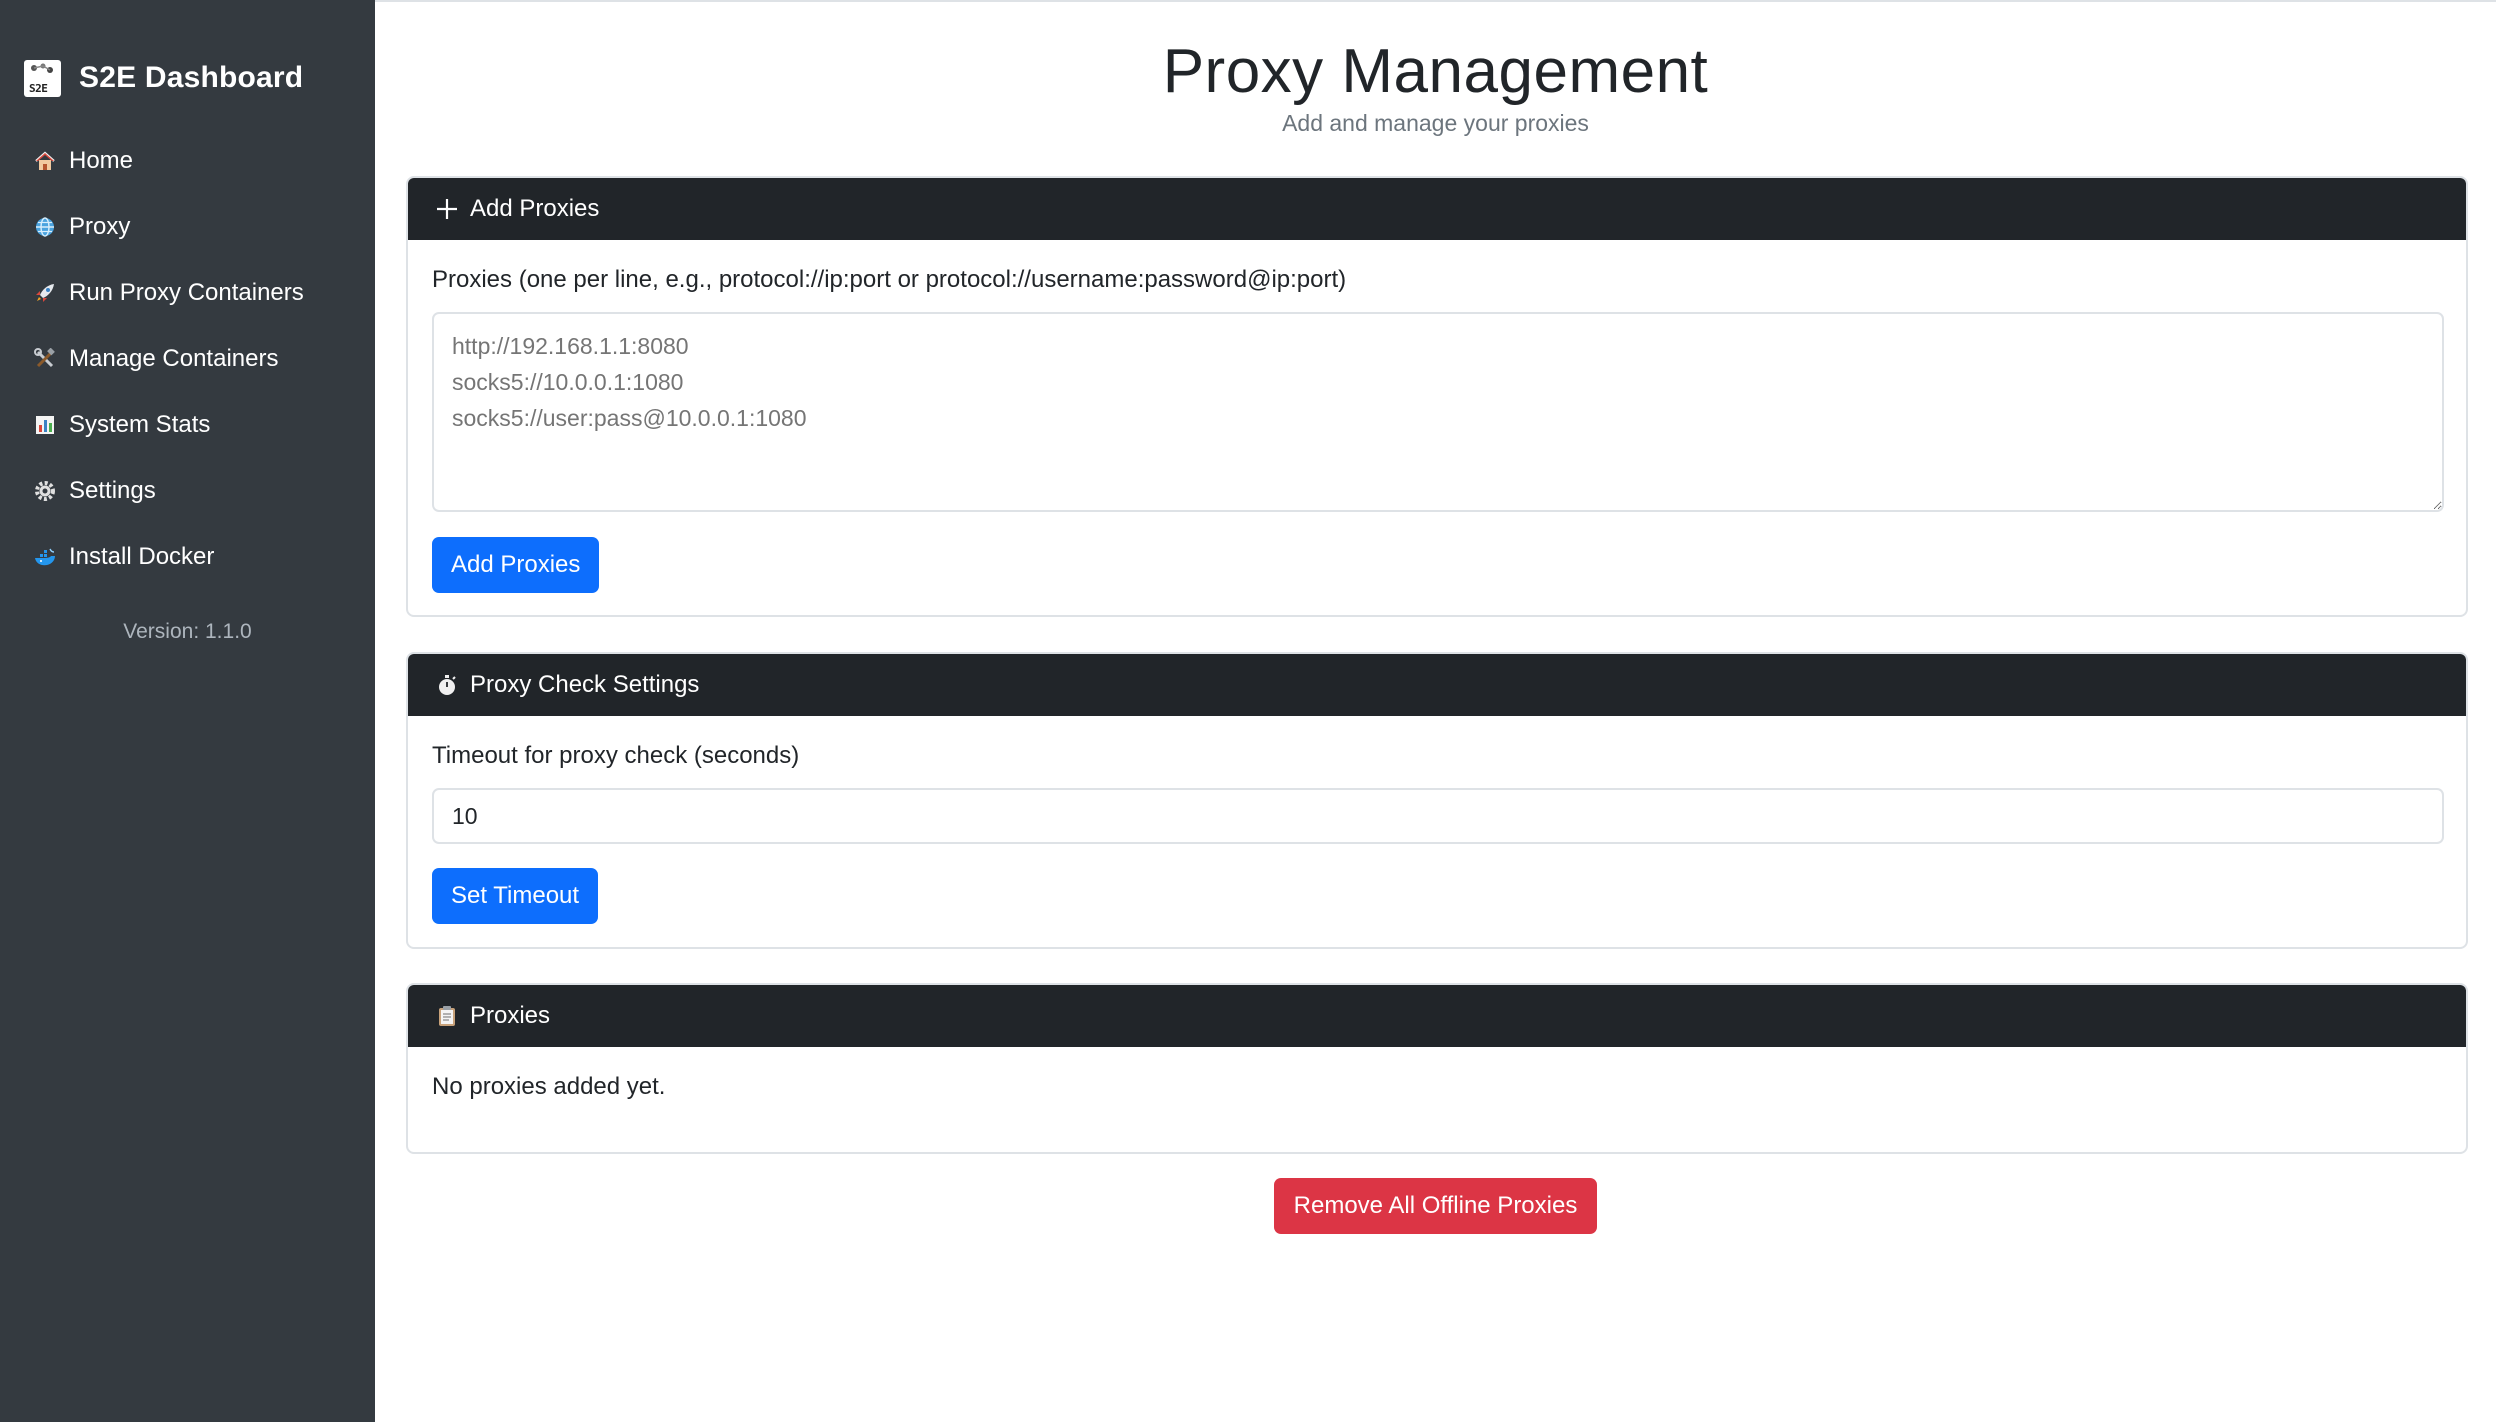 The image size is (2496, 1422). I want to click on add-proxies-actions: Add Proxies, so click(1437, 565).